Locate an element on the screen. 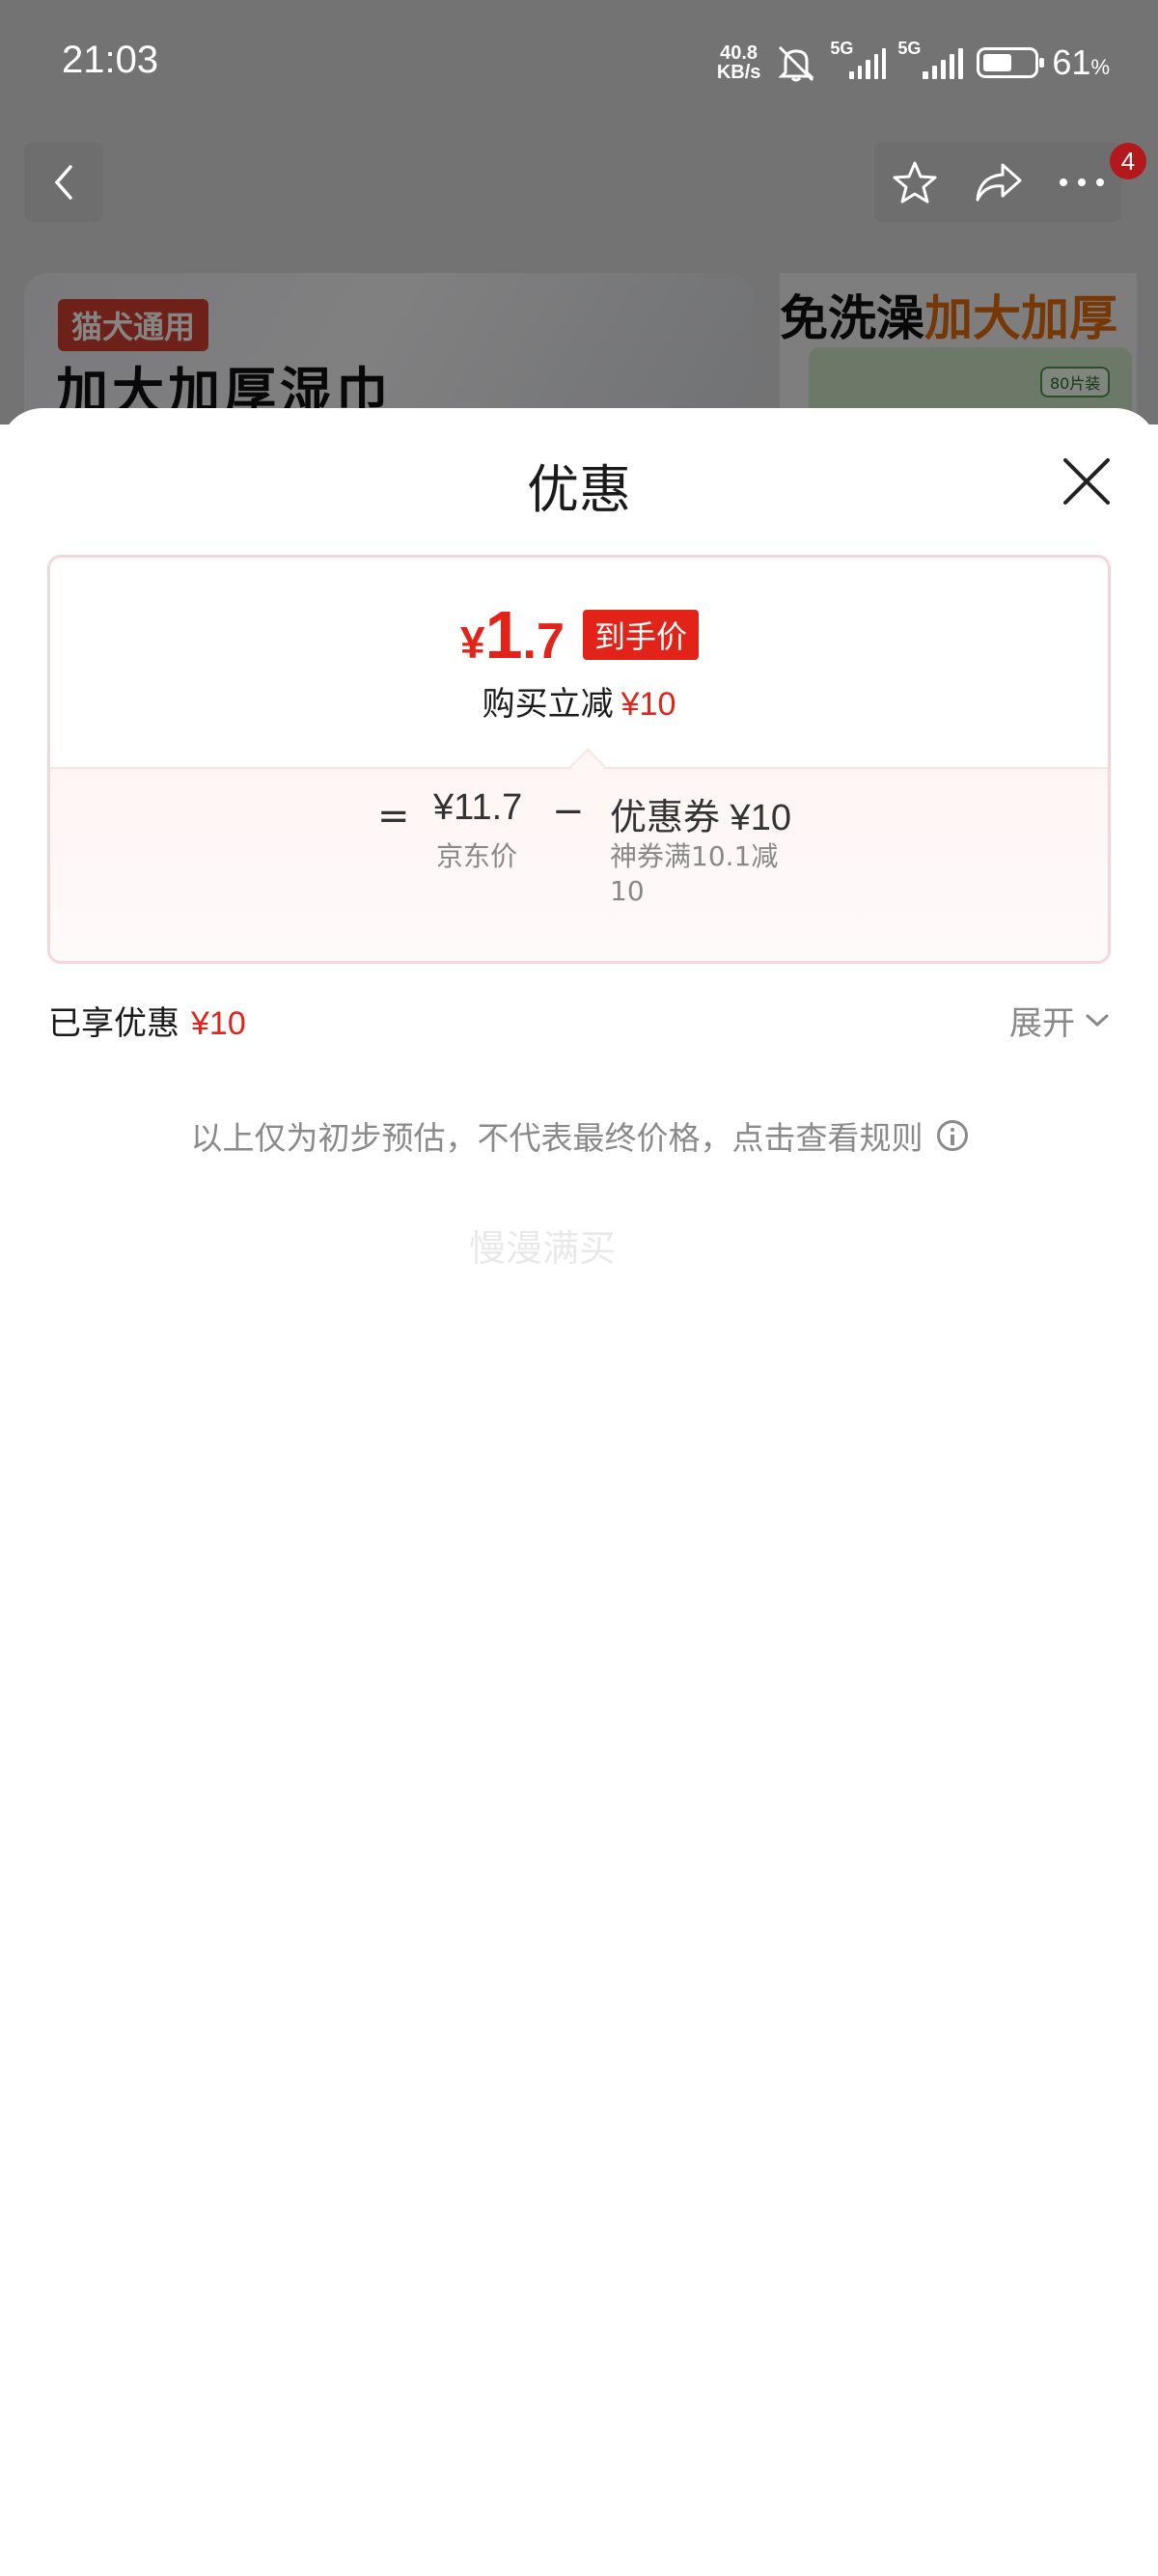  jd-price: ¥11.7 is located at coordinates (478, 808).